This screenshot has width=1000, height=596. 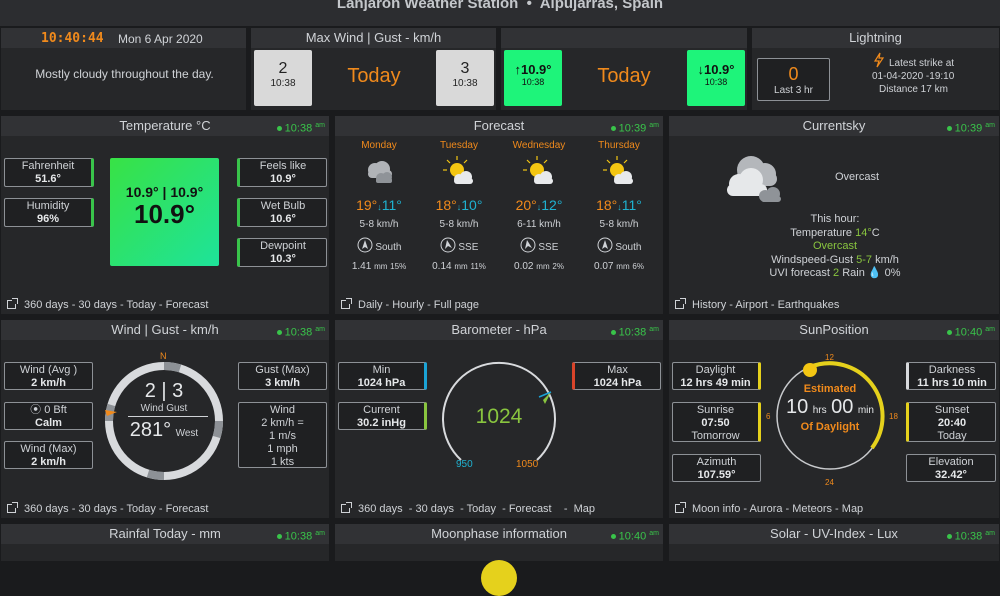 What do you see at coordinates (829, 482) in the screenshot?
I see `sun-hour-24: 24` at bounding box center [829, 482].